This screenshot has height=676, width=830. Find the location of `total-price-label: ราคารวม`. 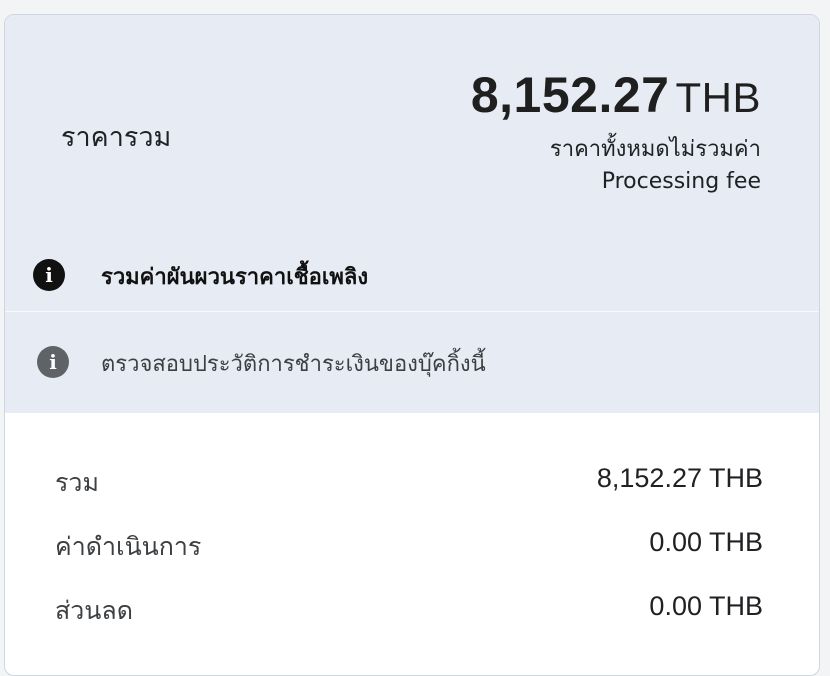

total-price-label: ราคารวม is located at coordinates (116, 137).